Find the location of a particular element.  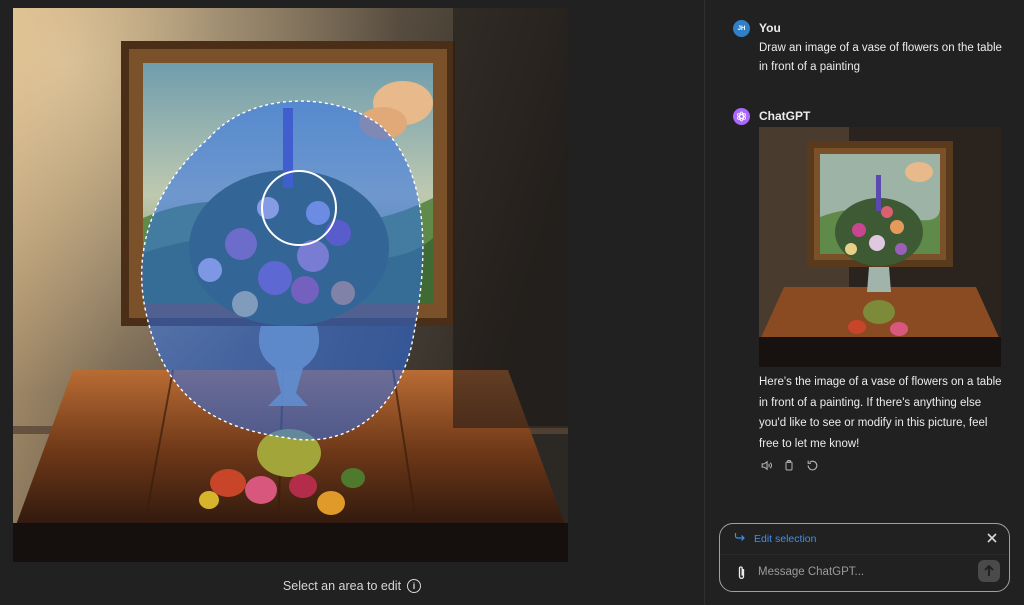

assistant-name: ChatGPT is located at coordinates (785, 116).